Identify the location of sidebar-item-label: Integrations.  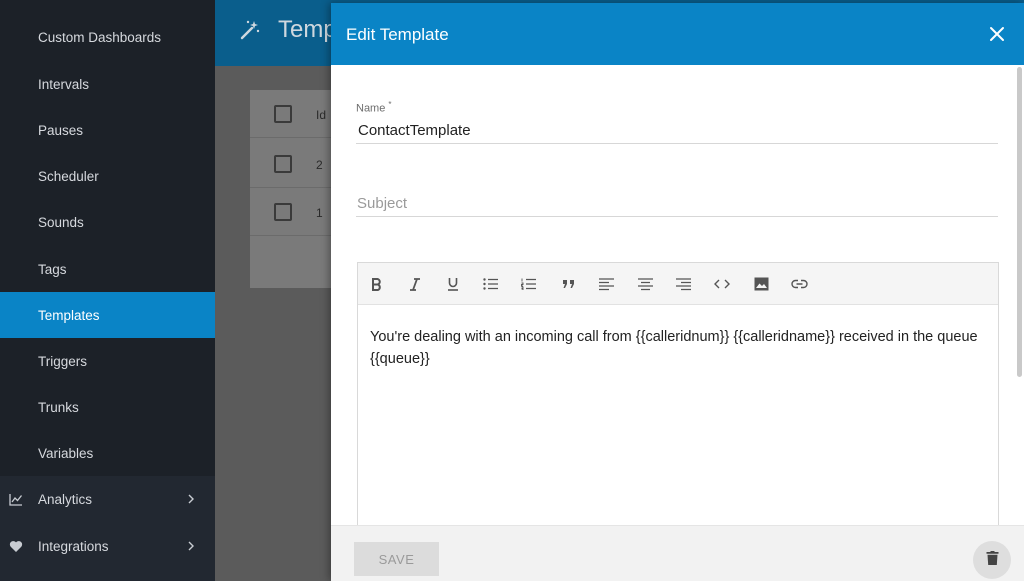
(73, 546).